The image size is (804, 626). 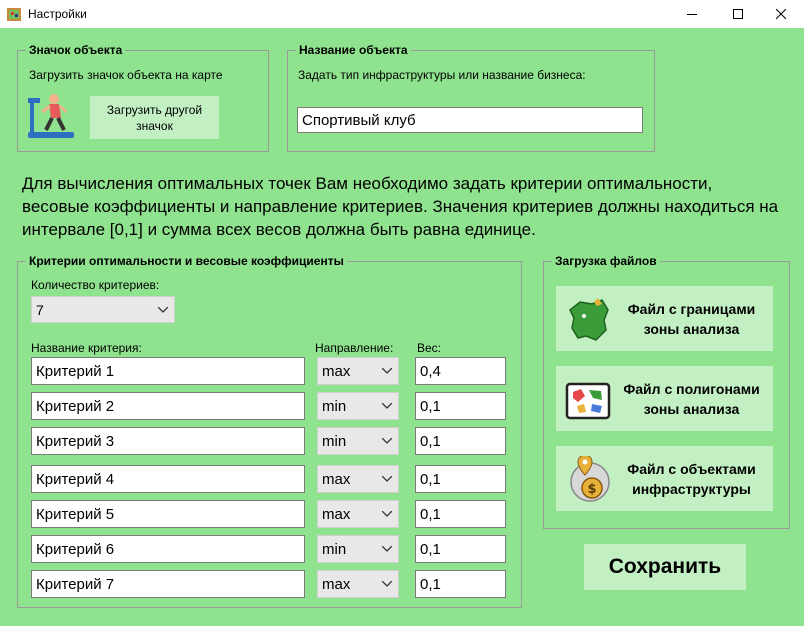 I want to click on map-region-icon, so click(x=589, y=319).